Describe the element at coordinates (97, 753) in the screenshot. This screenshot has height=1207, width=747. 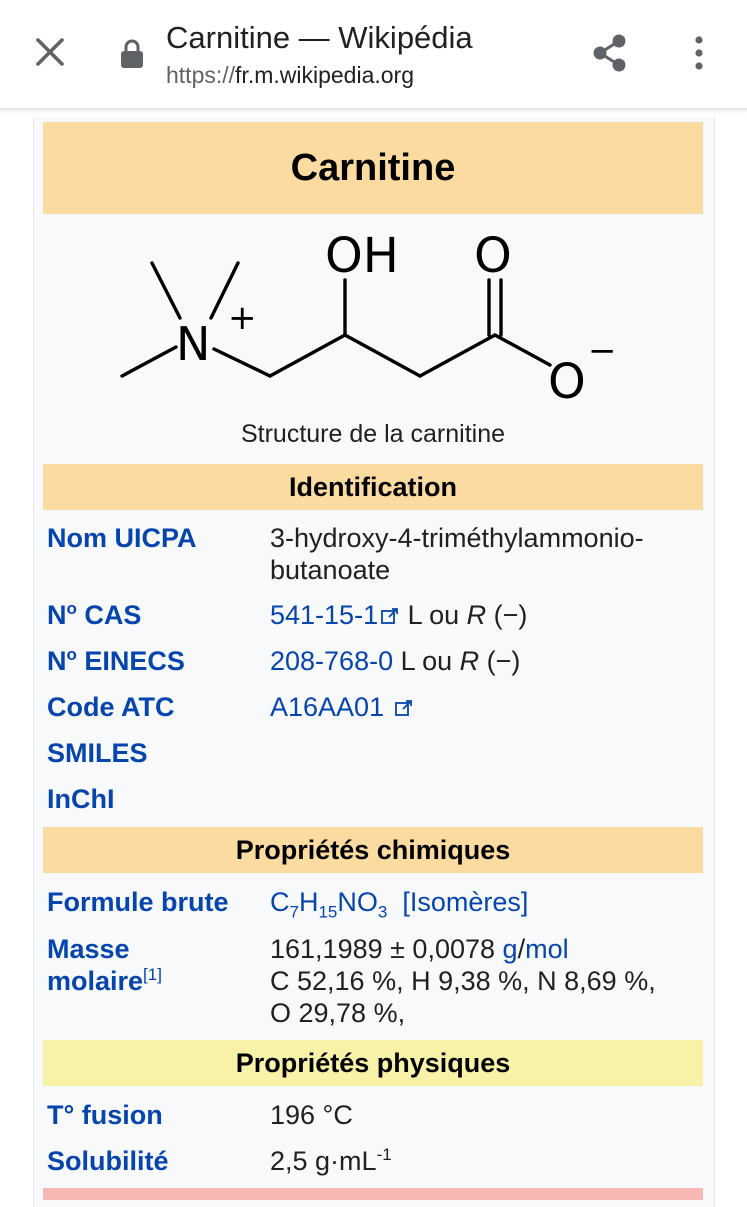
I see `smiles-label: SMILES` at that location.